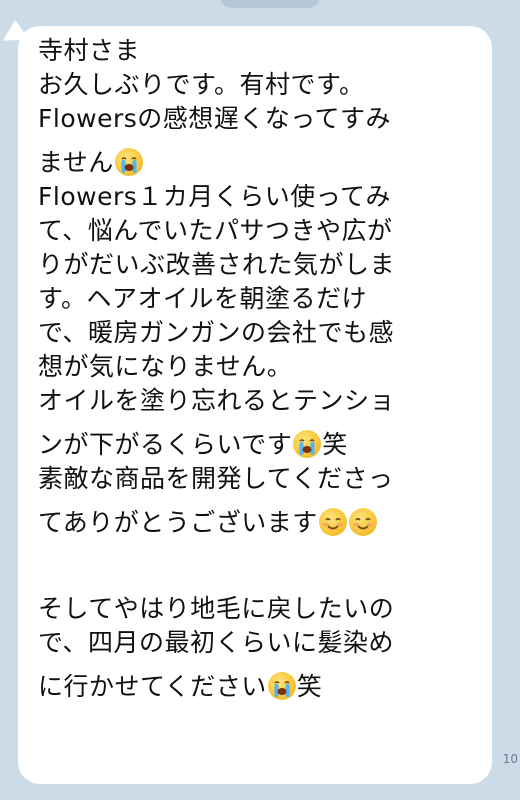 This screenshot has height=800, width=520. What do you see at coordinates (178, 522) in the screenshot?
I see `message-text: てありがとうございます` at bounding box center [178, 522].